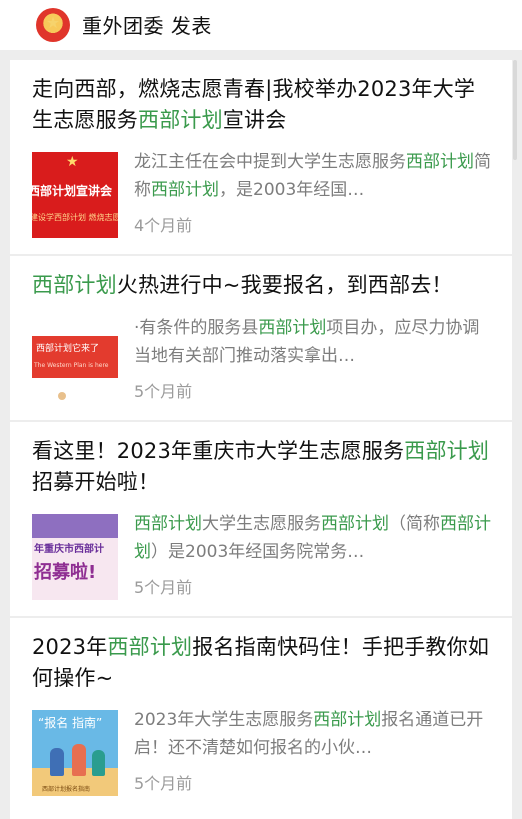 The height and width of the screenshot is (819, 522). I want to click on thumbnail-text: “报名 指南”, so click(70, 723).